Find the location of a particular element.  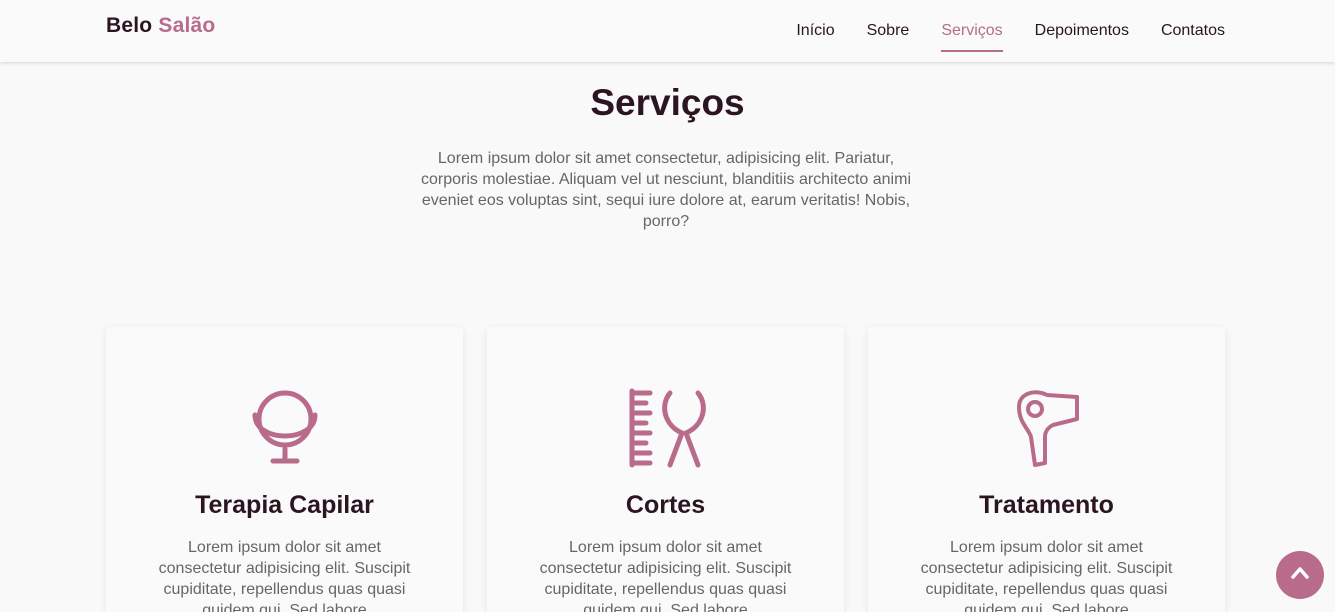

logo-first: Belo is located at coordinates (129, 25).